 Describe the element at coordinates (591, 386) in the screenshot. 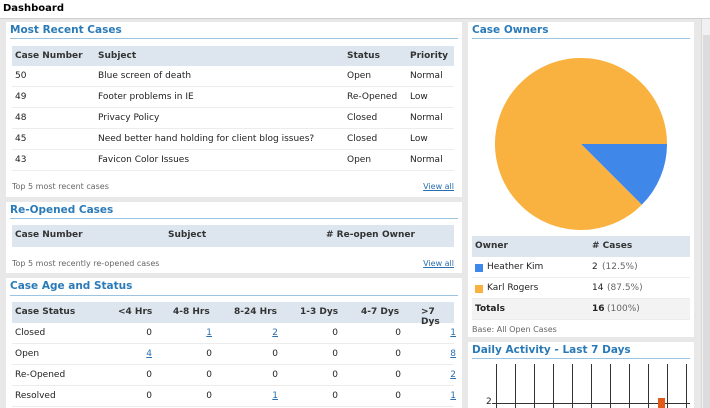

I see `daily-activity-chart` at that location.